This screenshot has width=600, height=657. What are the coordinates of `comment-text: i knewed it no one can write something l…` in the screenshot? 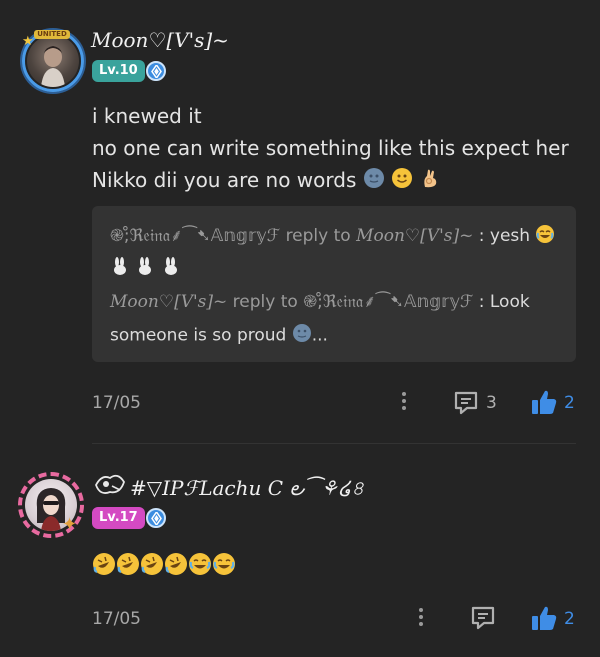 It's located at (330, 149).